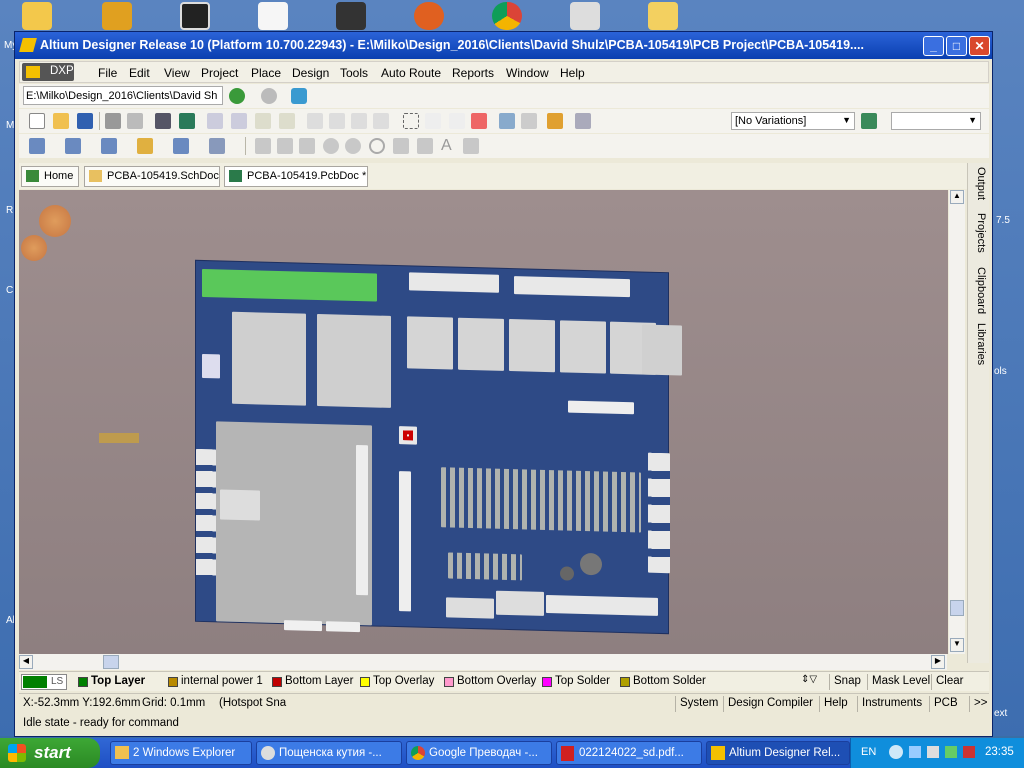 This screenshot has height=768, width=1024. What do you see at coordinates (793, 121) in the screenshot?
I see `variations-select: [No Variations] ▼` at bounding box center [793, 121].